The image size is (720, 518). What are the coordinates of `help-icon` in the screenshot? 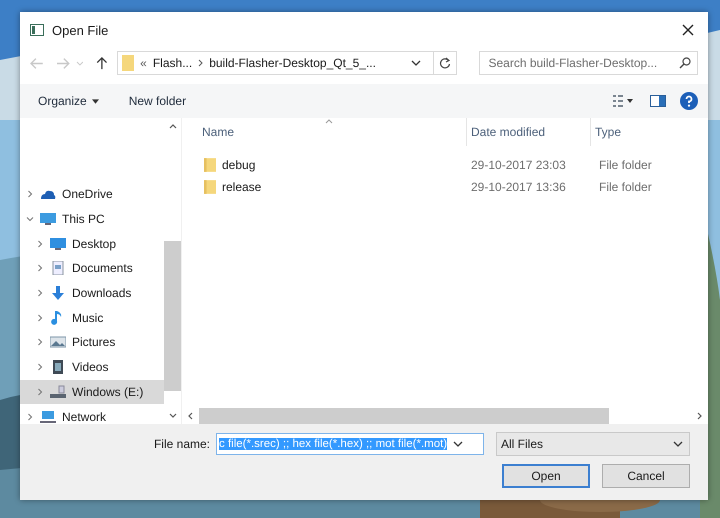 It's located at (689, 101).